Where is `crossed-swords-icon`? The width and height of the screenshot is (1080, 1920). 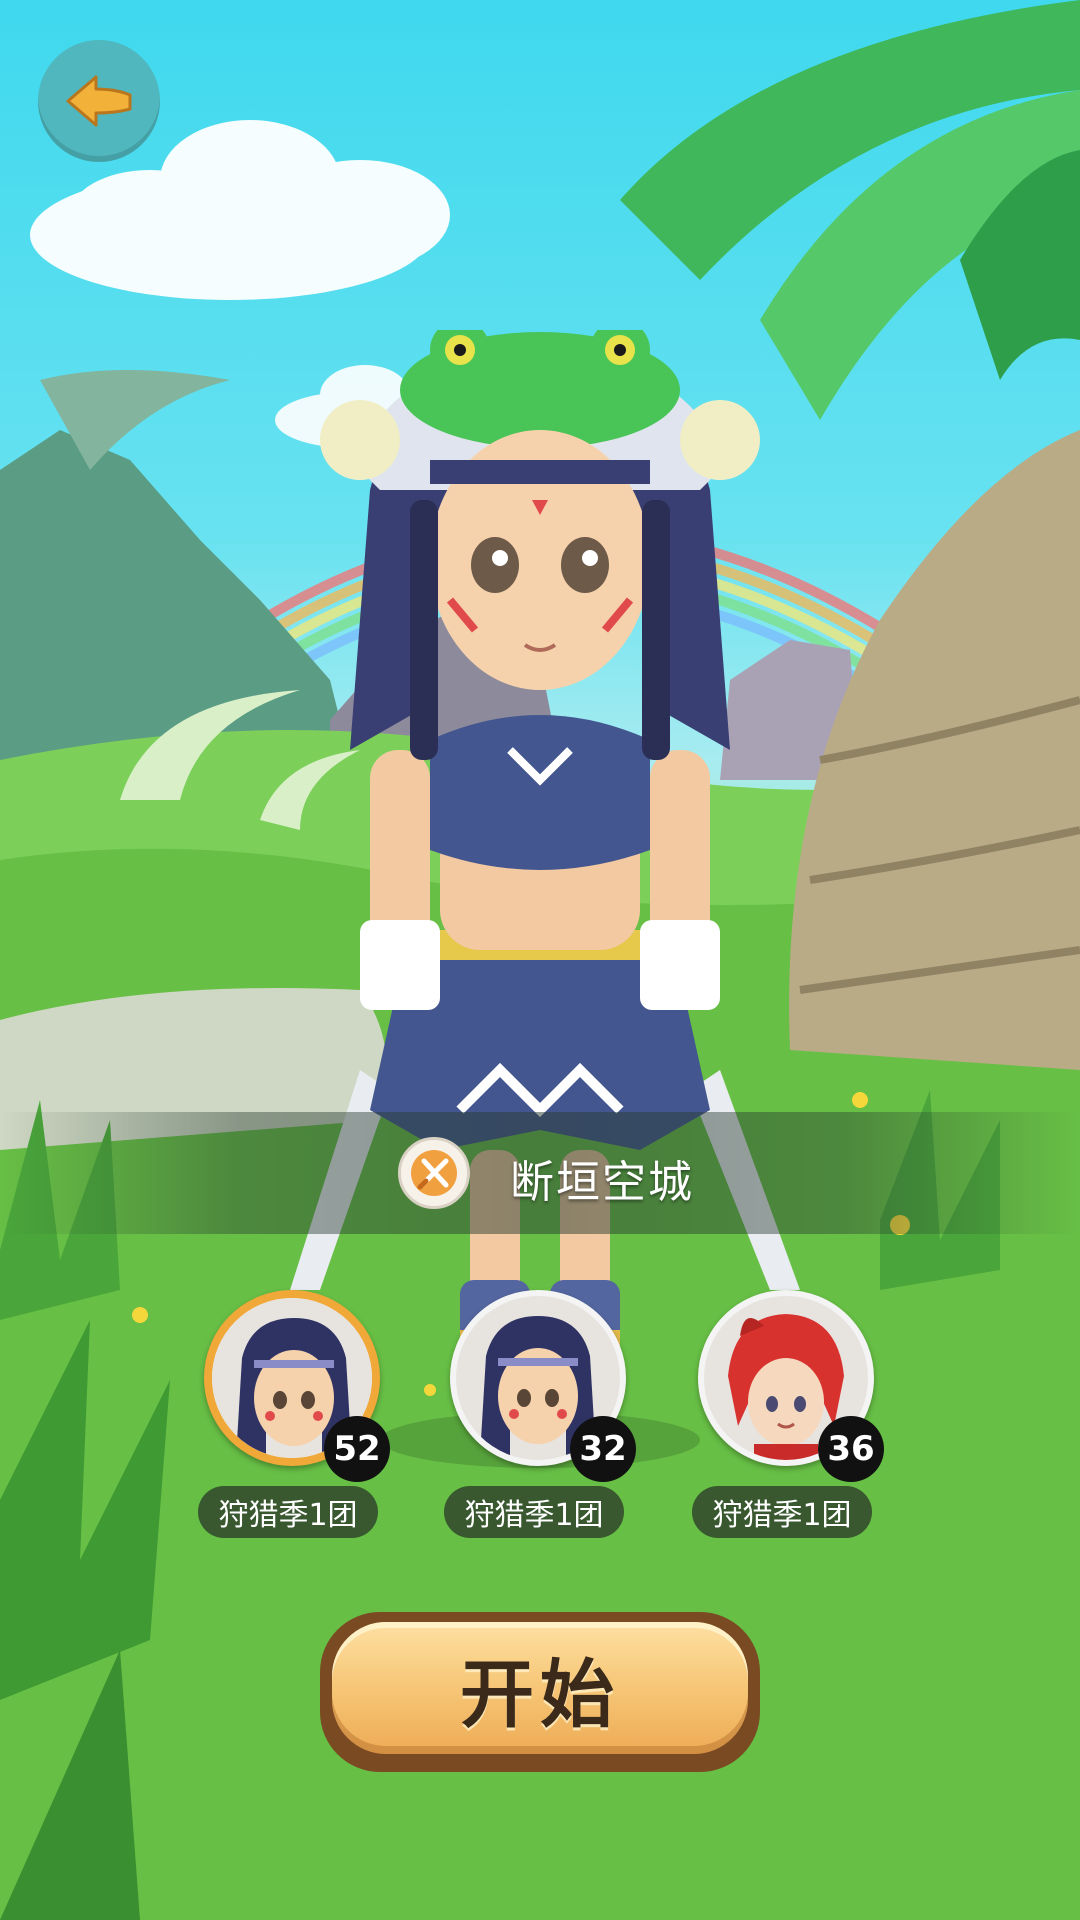 crossed-swords-icon is located at coordinates (434, 1173).